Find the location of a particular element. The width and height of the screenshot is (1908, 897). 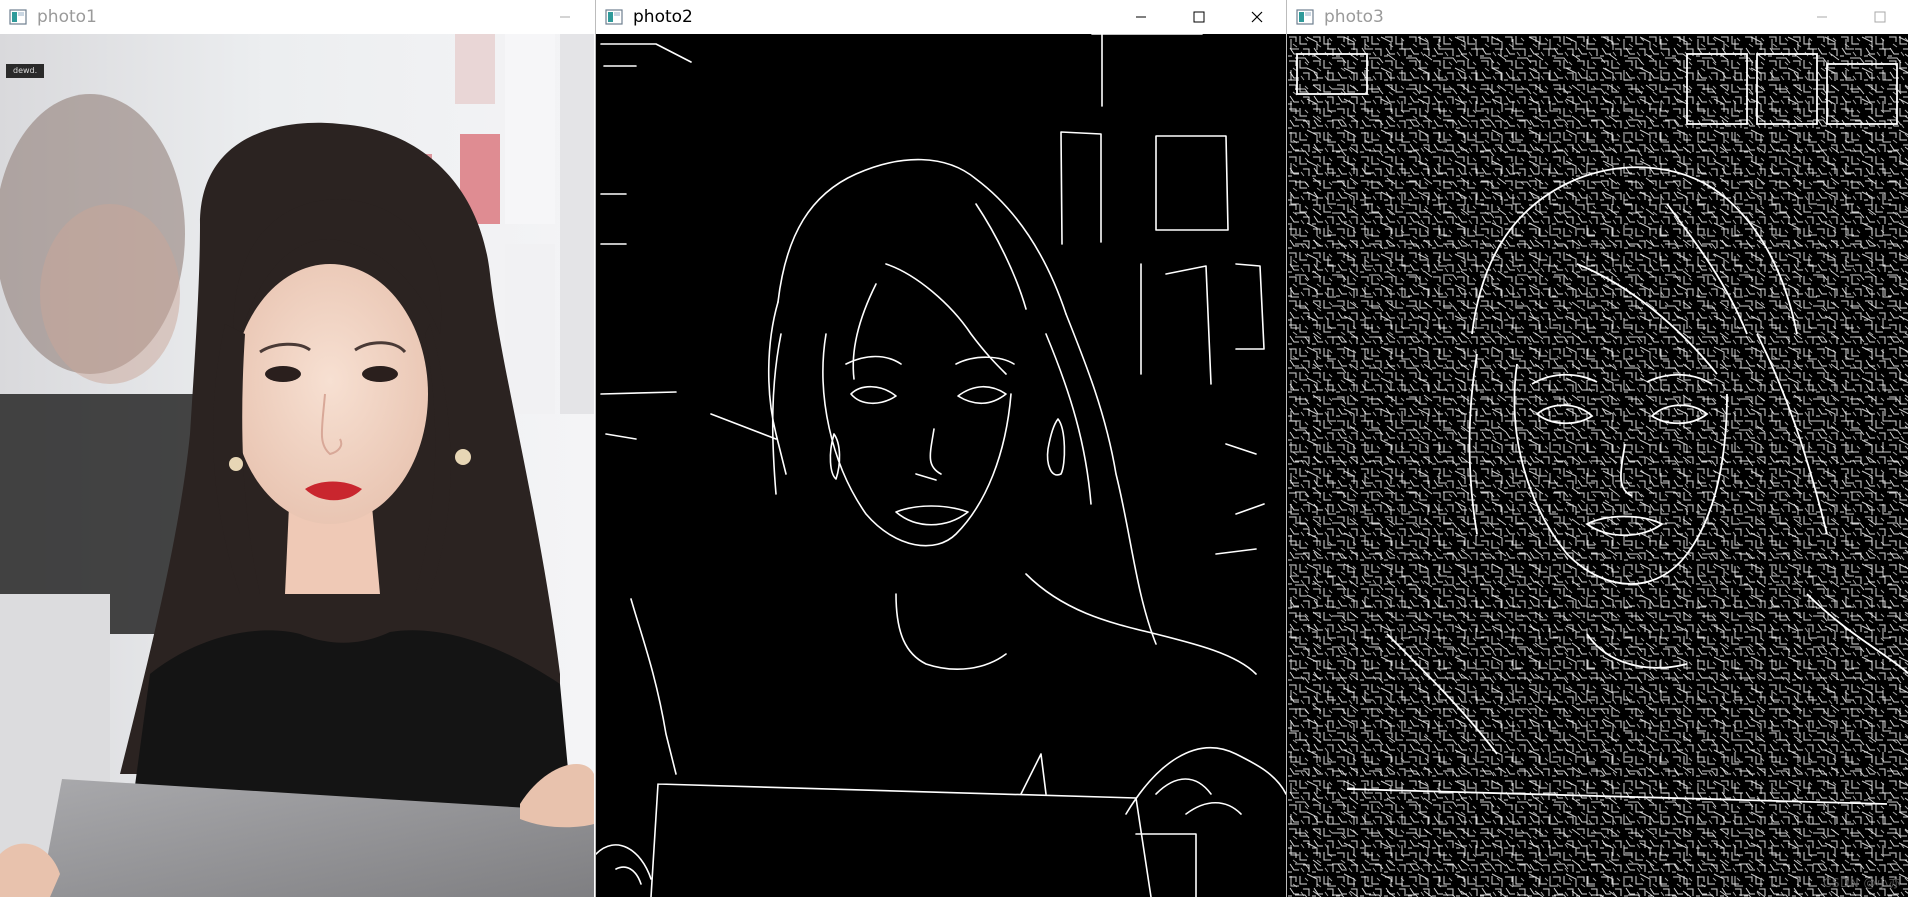

close-icon is located at coordinates (1257, 17).